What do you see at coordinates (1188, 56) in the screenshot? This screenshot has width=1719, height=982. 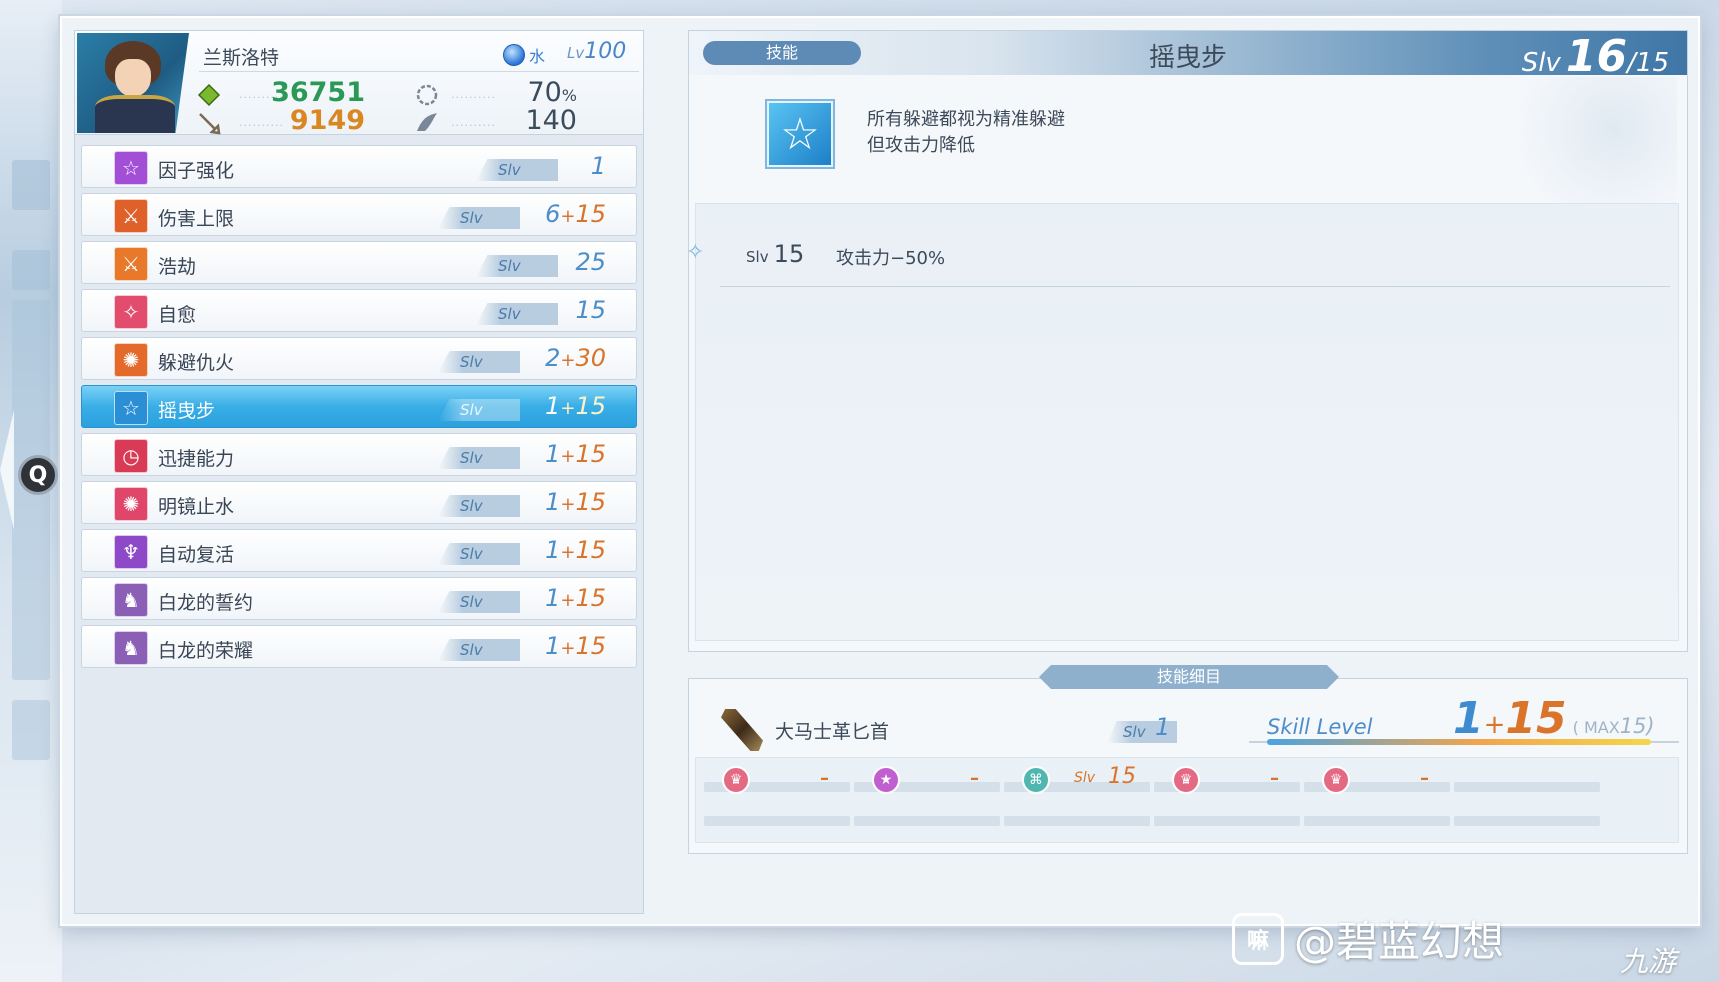 I see `detail-header: 技能 摇曳步 Slv 16/15` at bounding box center [1188, 56].